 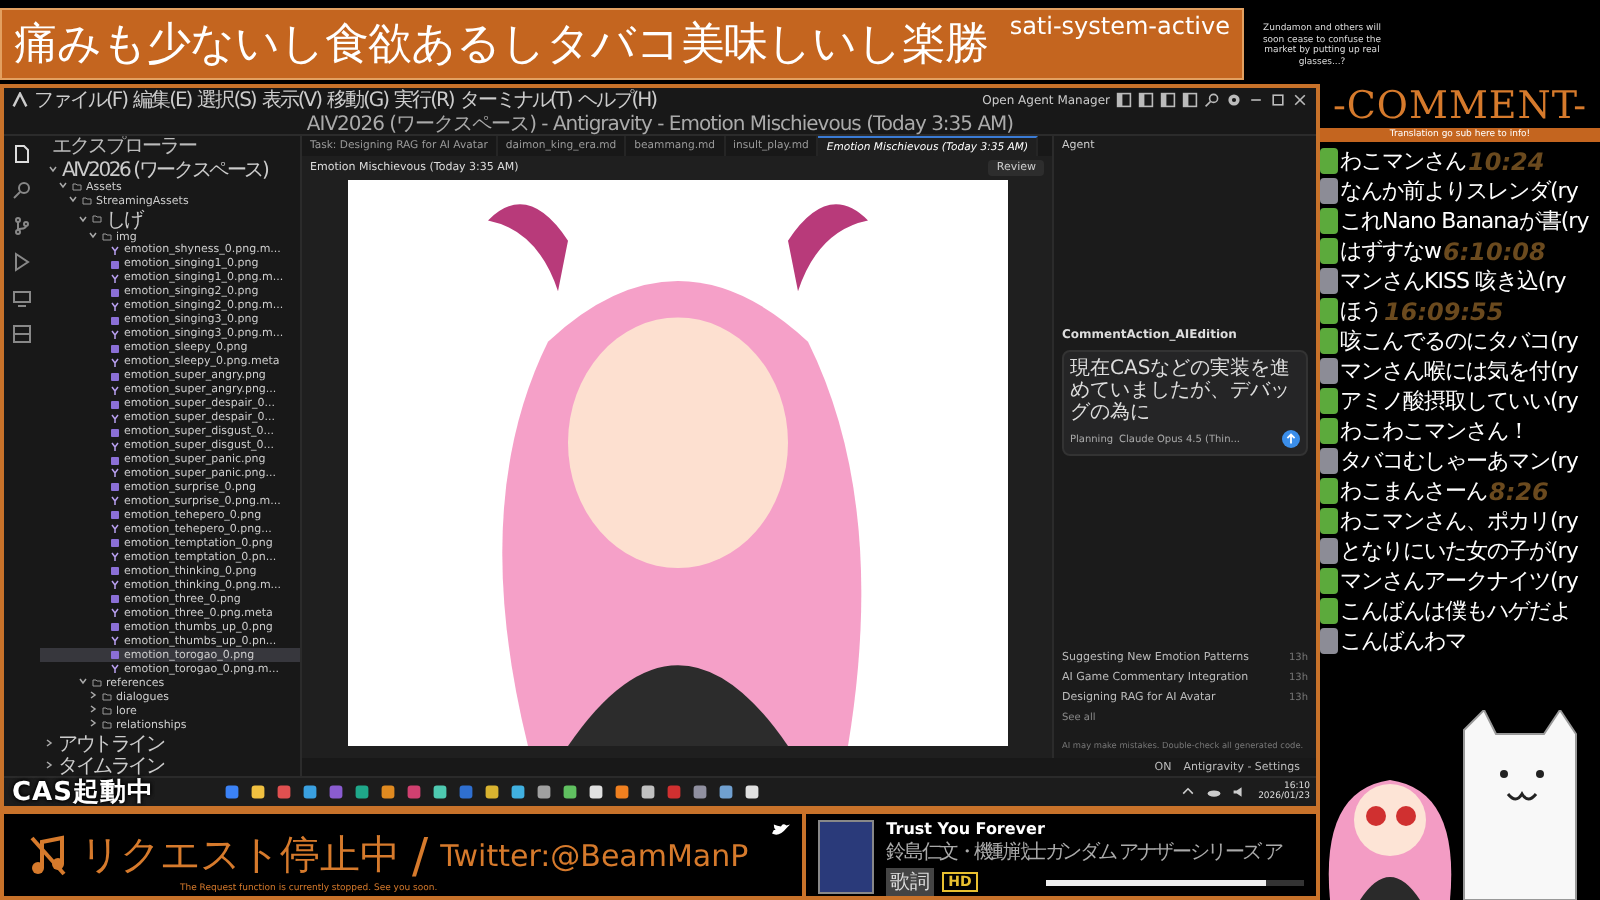 What do you see at coordinates (1188, 792) in the screenshot?
I see `tray-icon` at bounding box center [1188, 792].